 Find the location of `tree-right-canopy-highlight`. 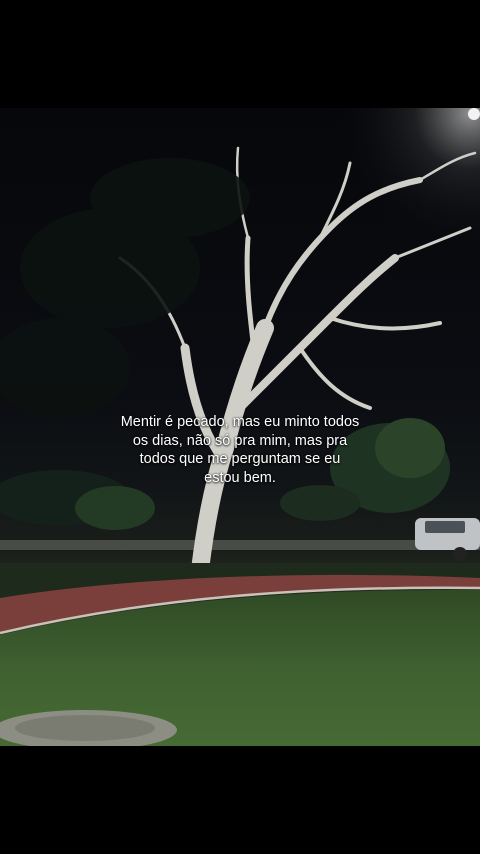

tree-right-canopy-highlight is located at coordinates (410, 448).